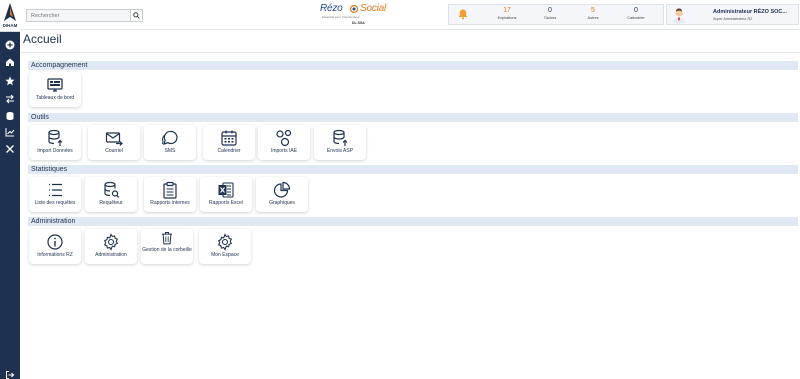  I want to click on tile-requeteur: Requêteur, so click(111, 194).